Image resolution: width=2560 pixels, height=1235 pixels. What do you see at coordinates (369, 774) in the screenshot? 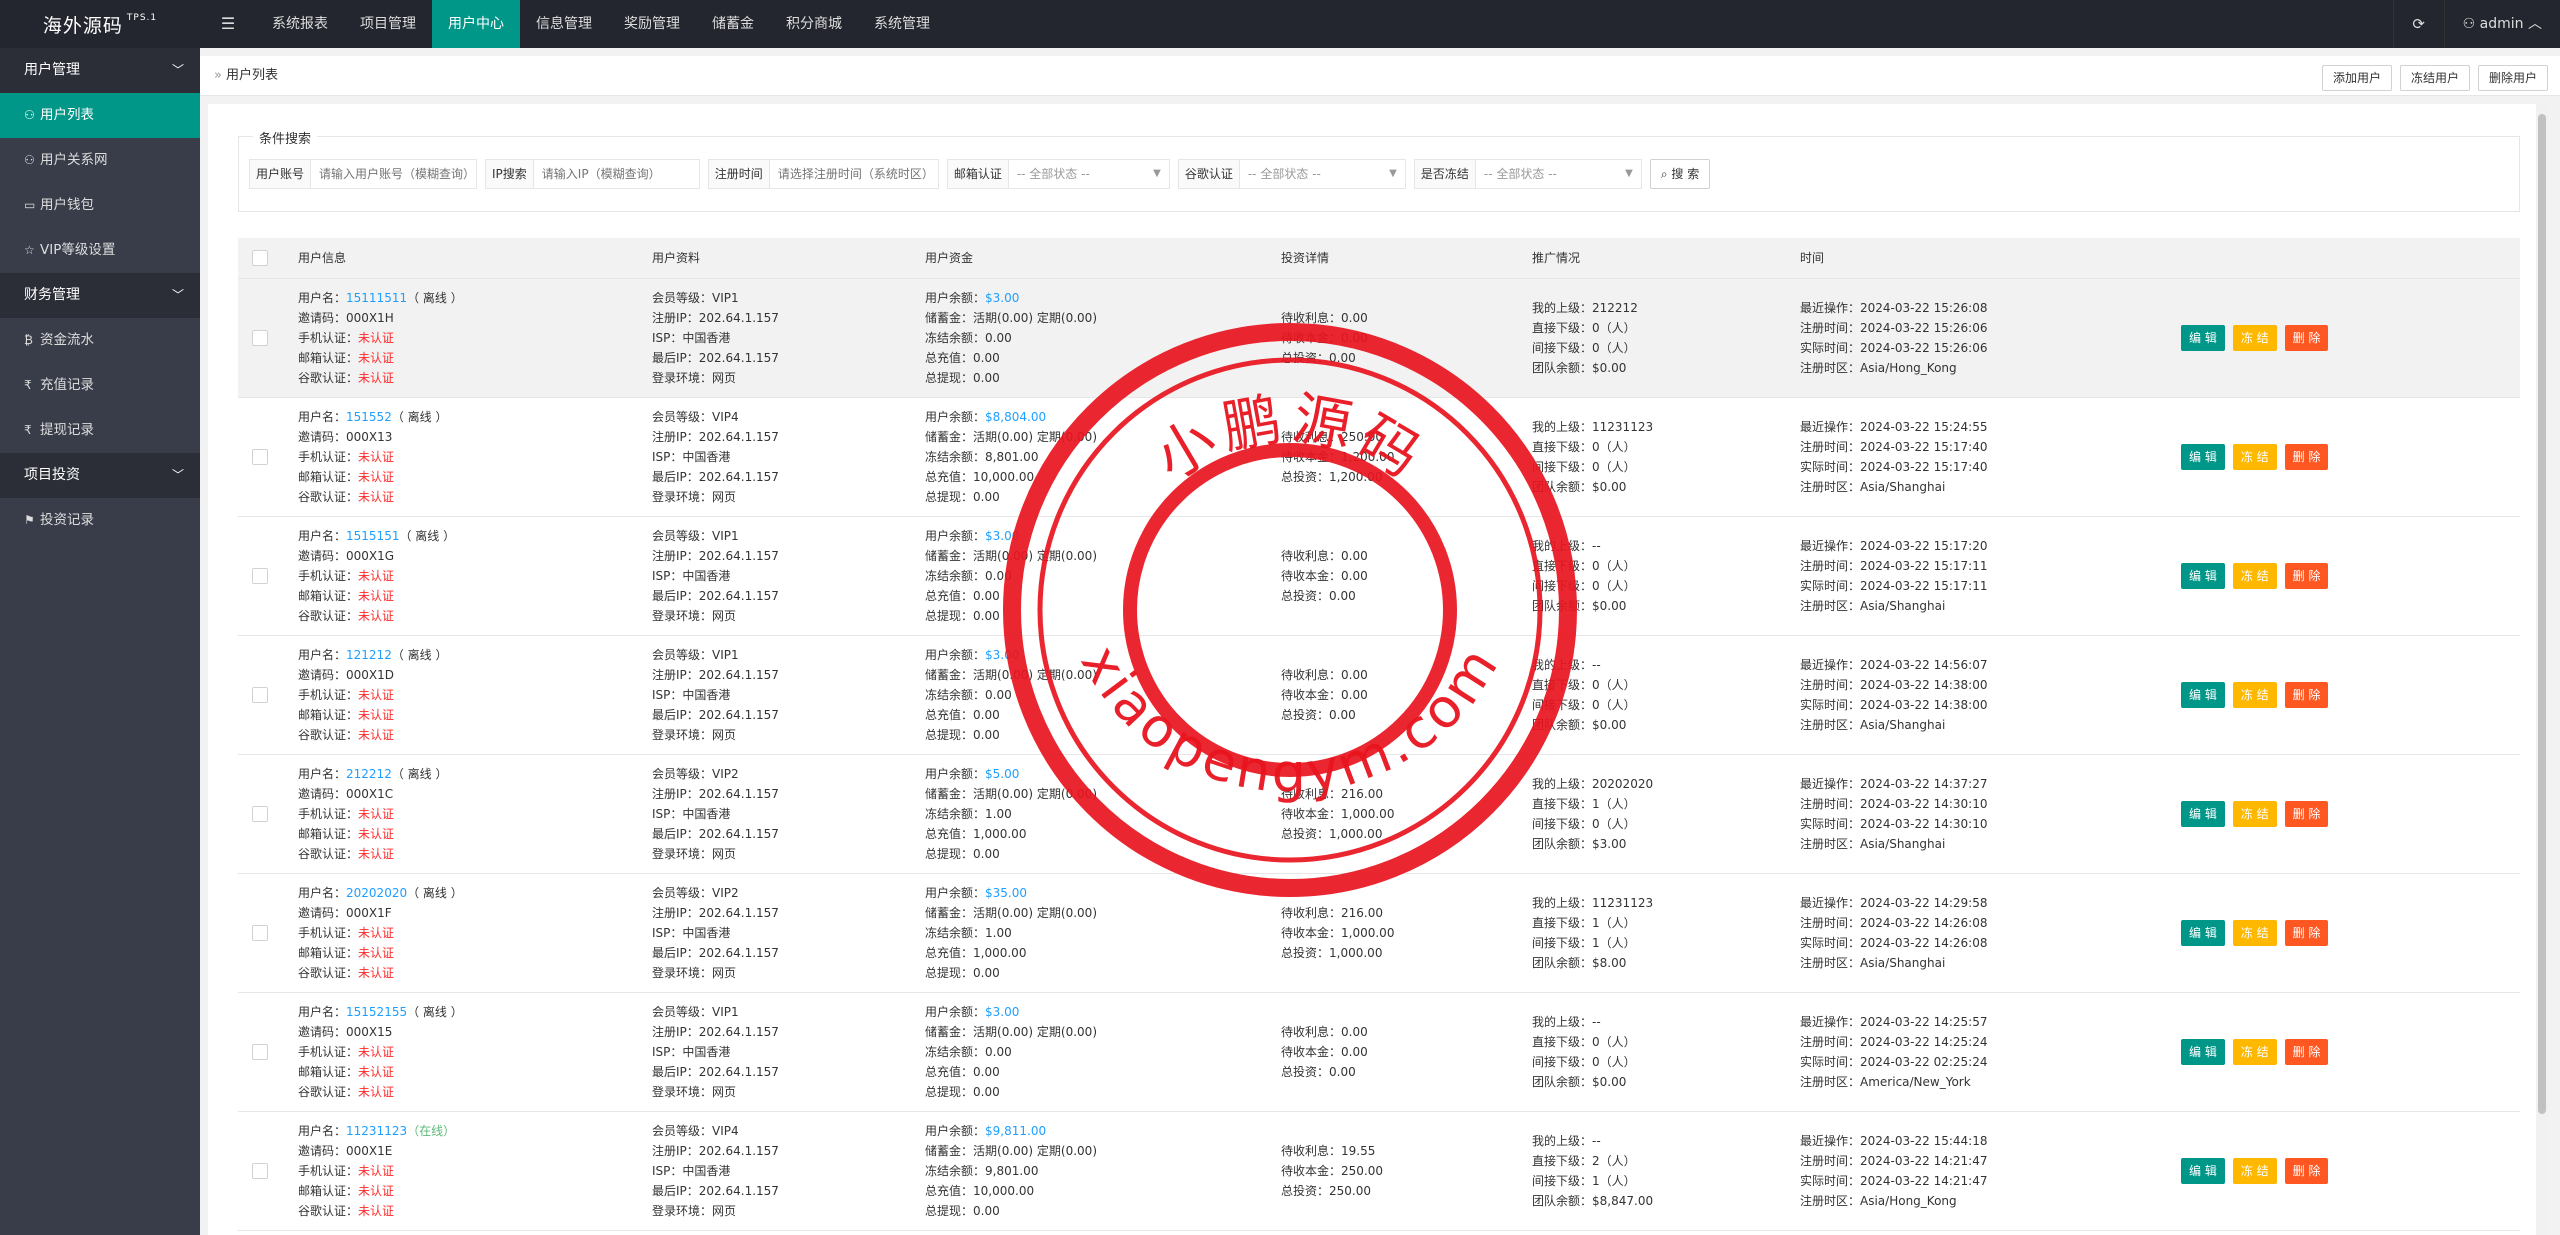
I see `username-link: 212212` at bounding box center [369, 774].